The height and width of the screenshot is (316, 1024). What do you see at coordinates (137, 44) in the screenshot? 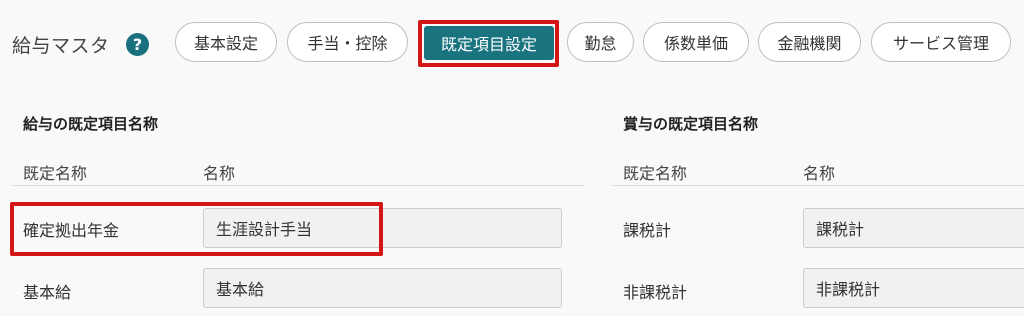
I see `help-icon: ?` at bounding box center [137, 44].